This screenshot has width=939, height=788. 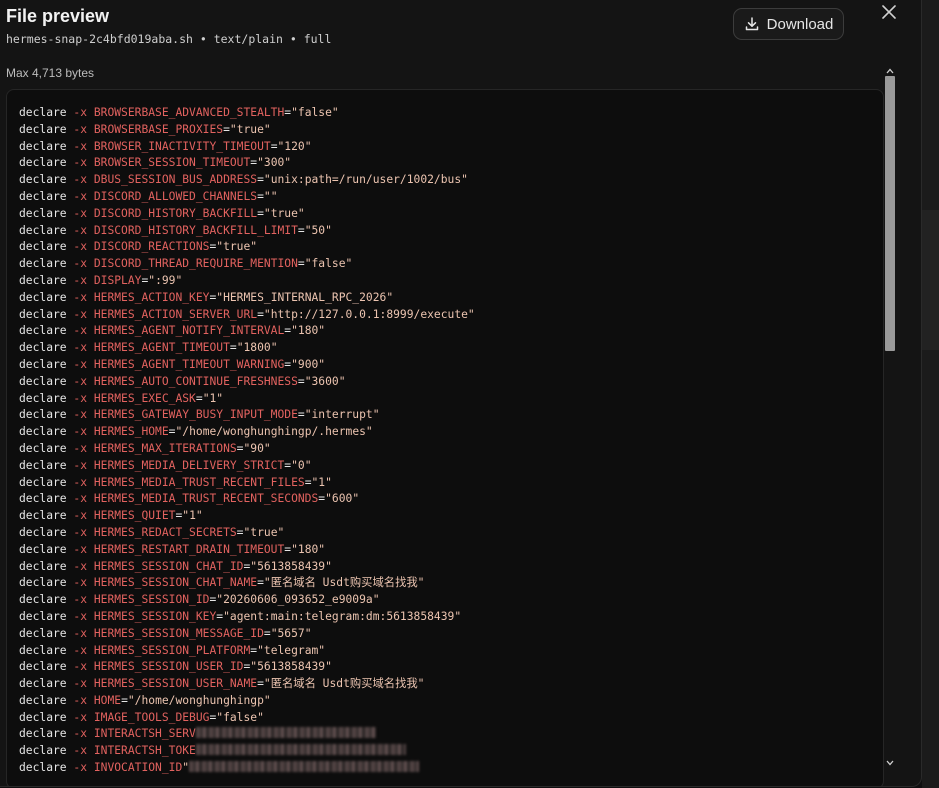 I want to click on close-icon, so click(x=889, y=13).